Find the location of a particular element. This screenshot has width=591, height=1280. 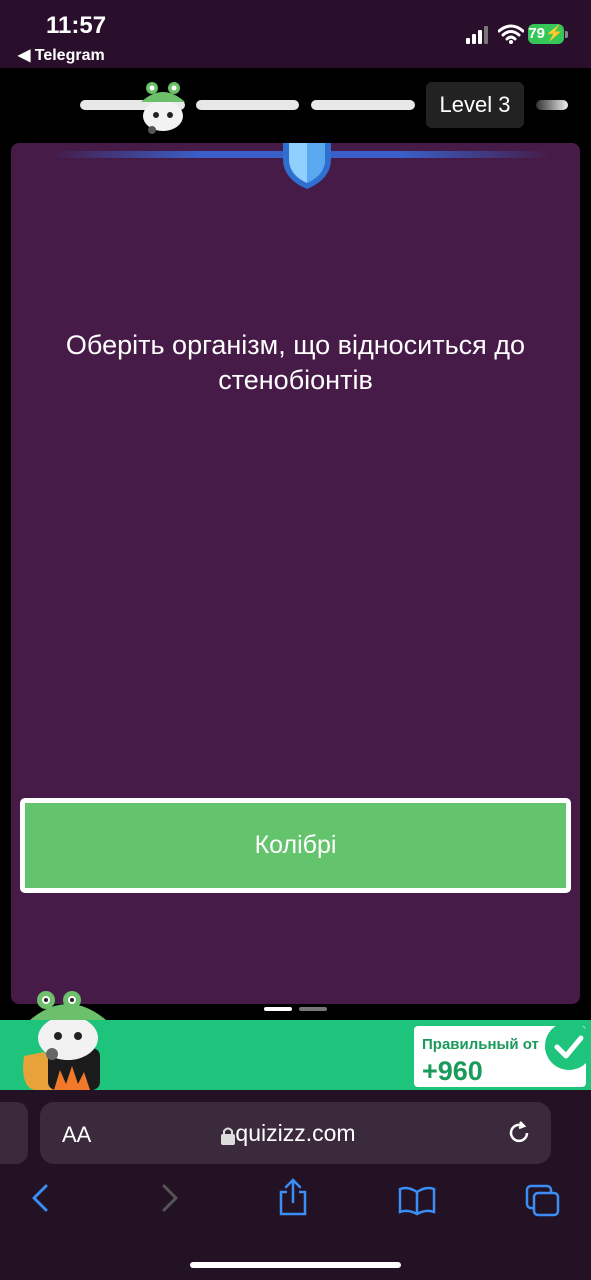

back-icon is located at coordinates (41, 1198).